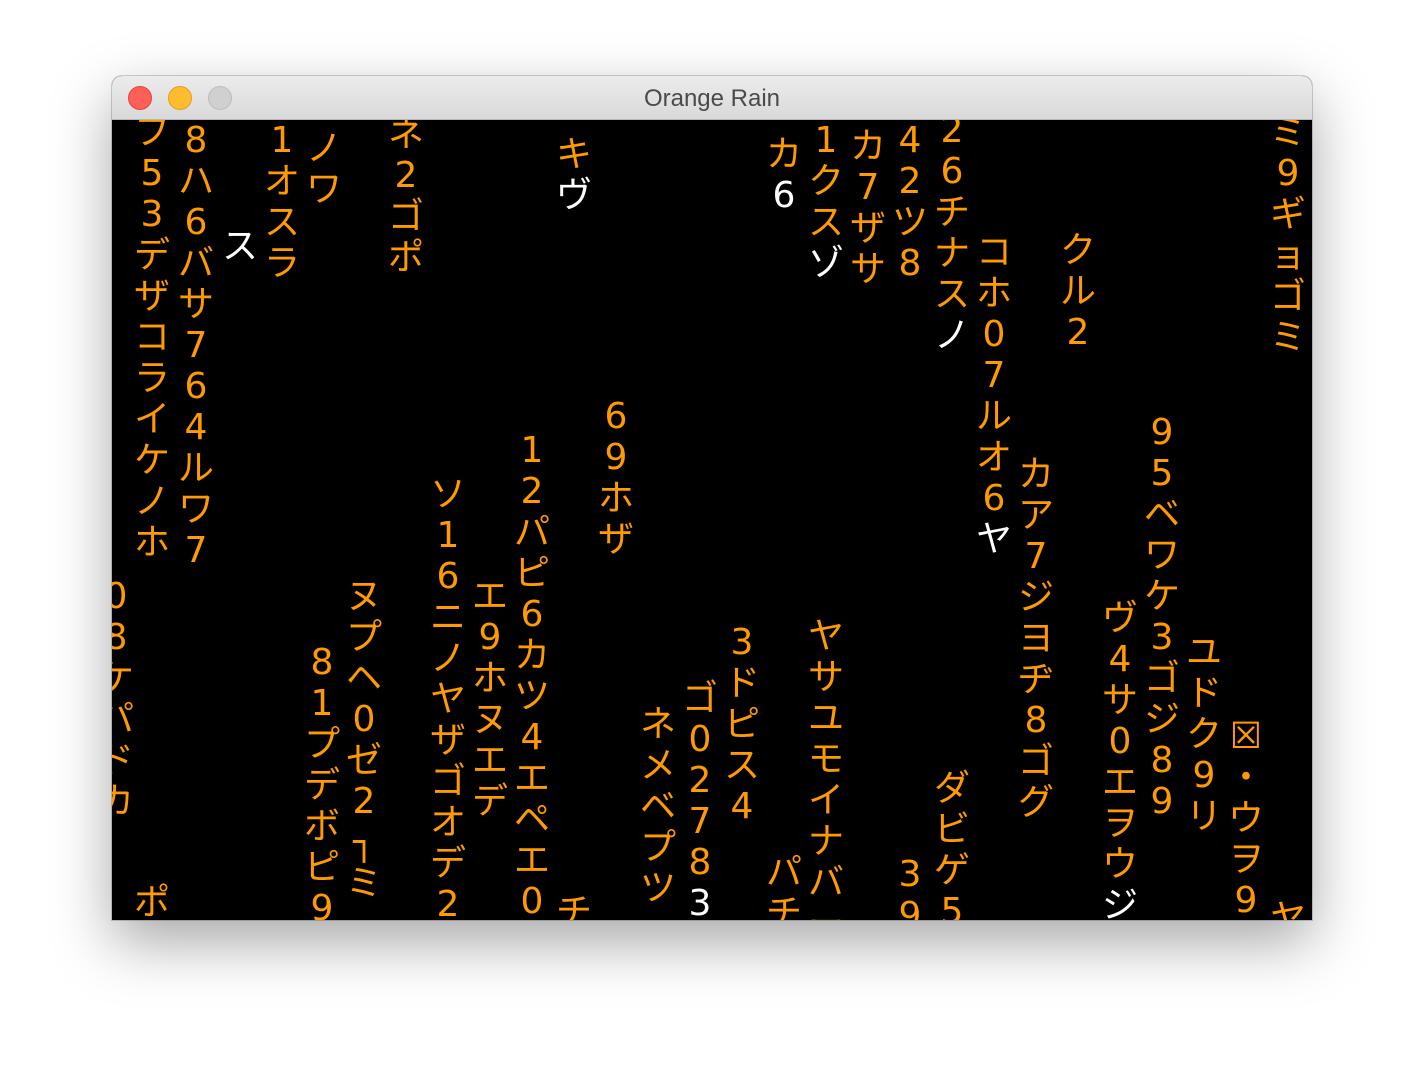  What do you see at coordinates (910, 887) in the screenshot?
I see `rain-column: 39` at bounding box center [910, 887].